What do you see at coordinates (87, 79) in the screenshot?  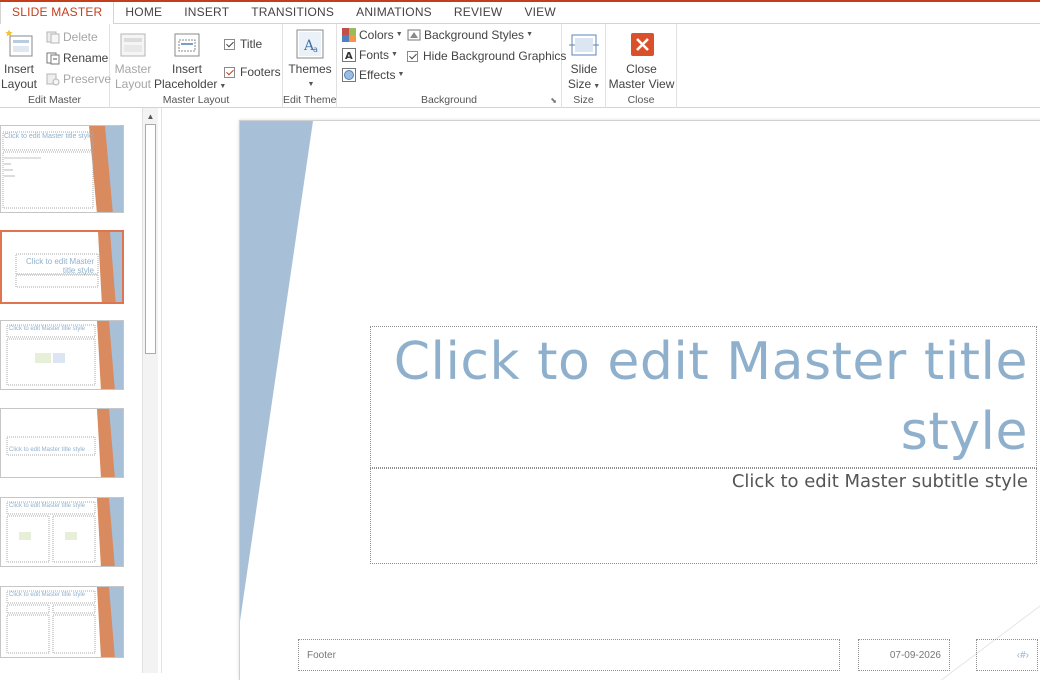 I see `preserve-label: Preserve` at bounding box center [87, 79].